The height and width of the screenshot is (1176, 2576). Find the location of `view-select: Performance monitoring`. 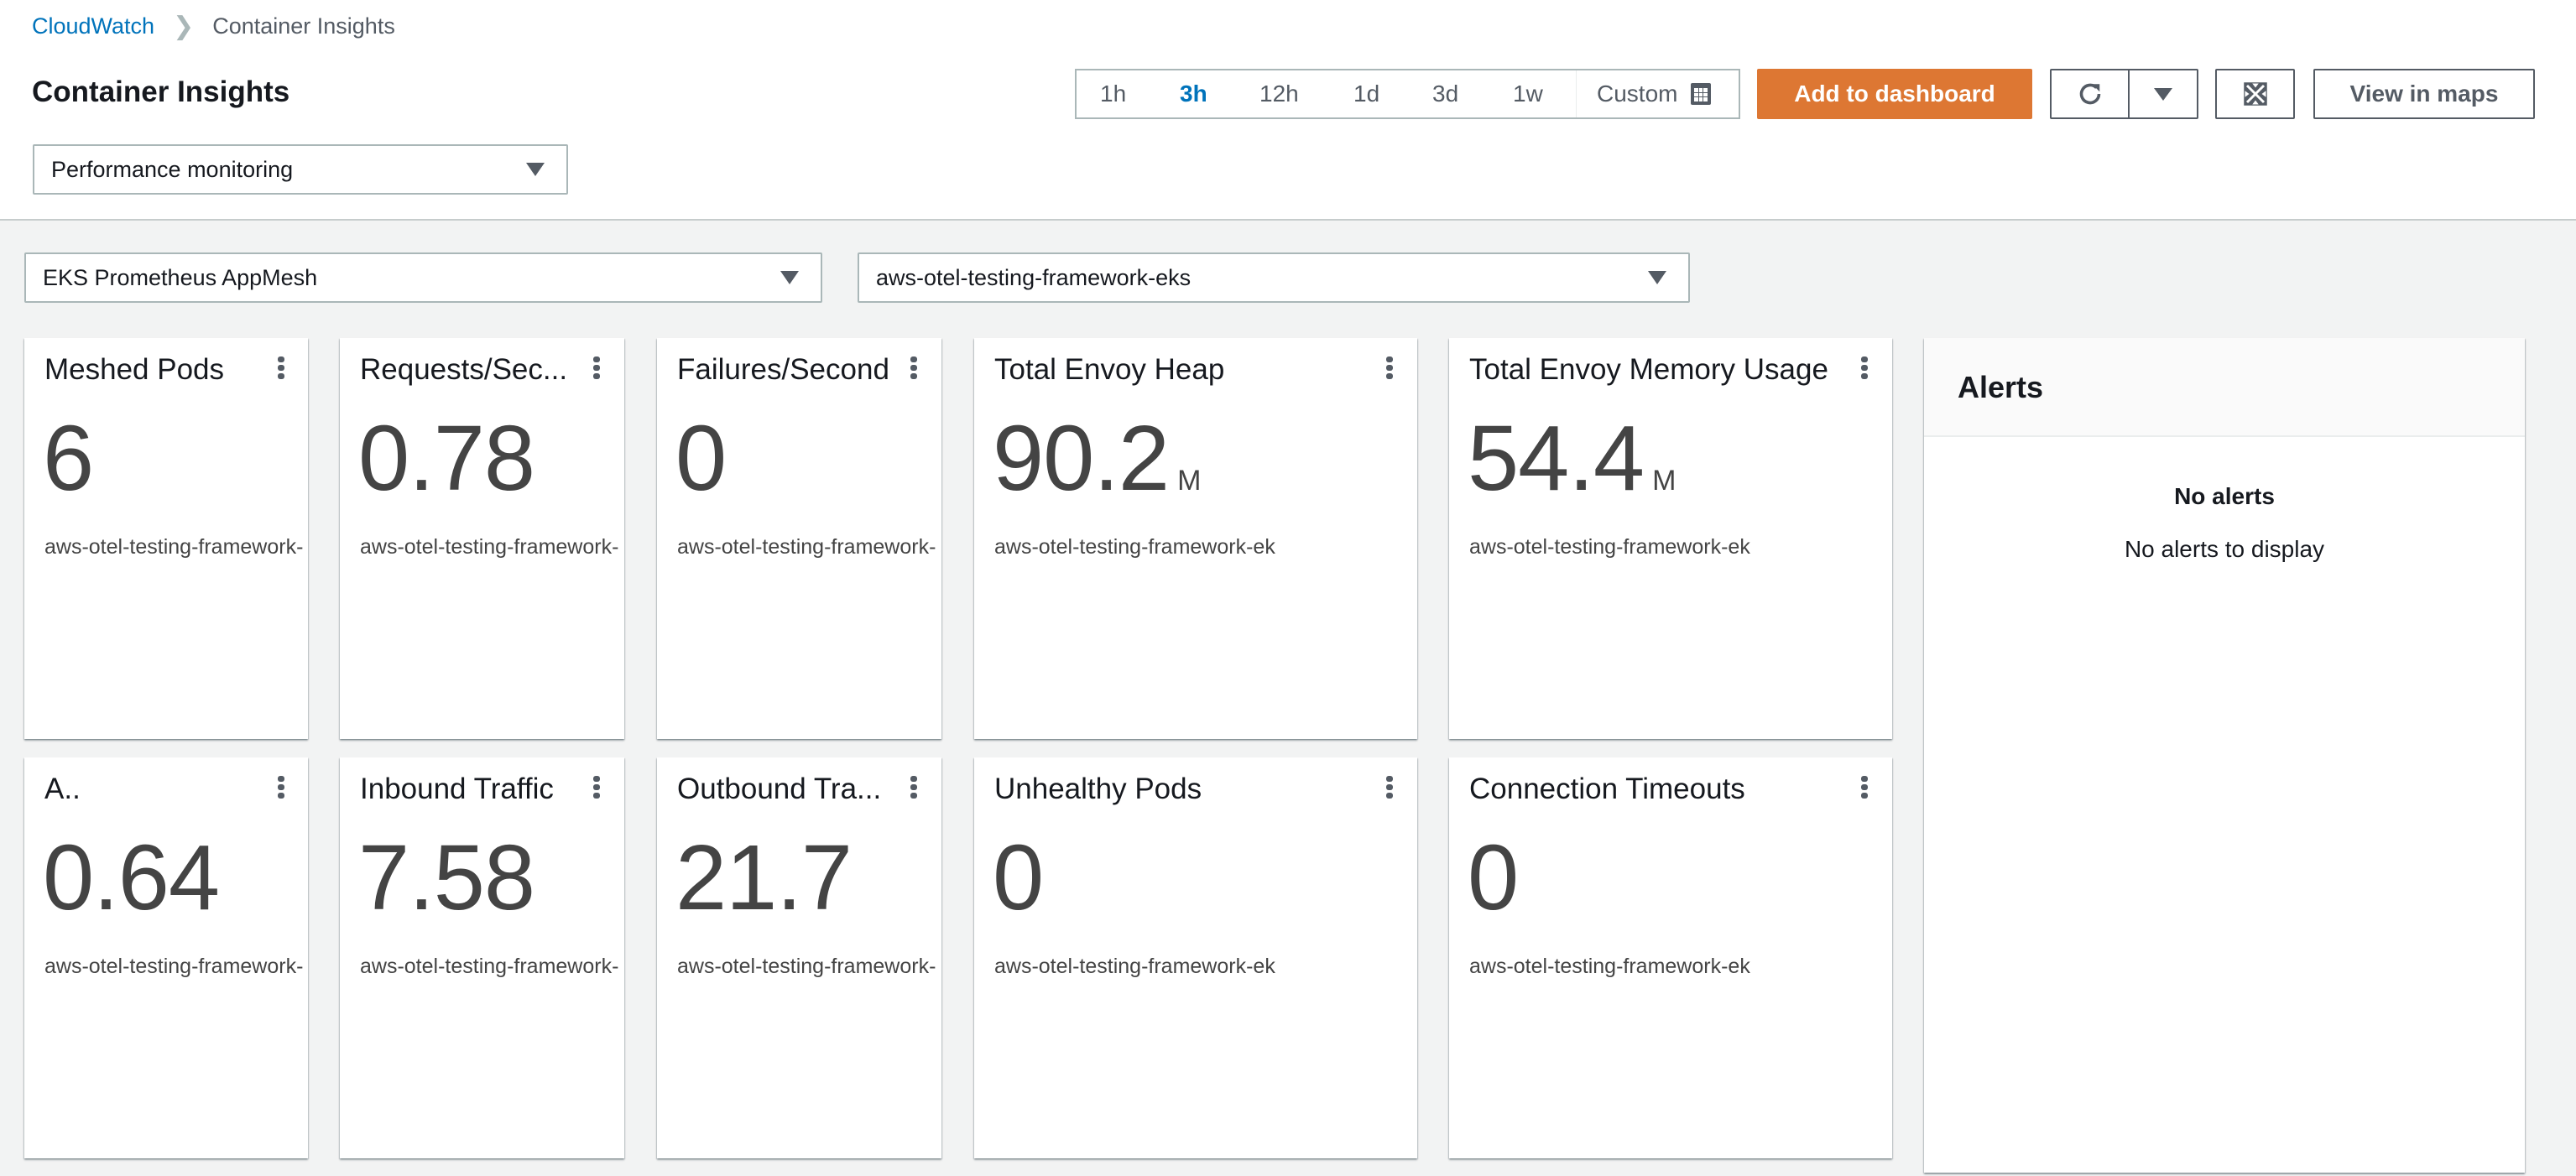

view-select: Performance monitoring is located at coordinates (300, 169).